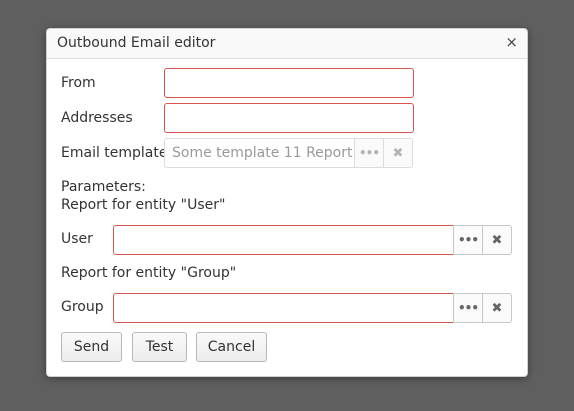  What do you see at coordinates (91, 347) in the screenshot?
I see `send-button: Send` at bounding box center [91, 347].